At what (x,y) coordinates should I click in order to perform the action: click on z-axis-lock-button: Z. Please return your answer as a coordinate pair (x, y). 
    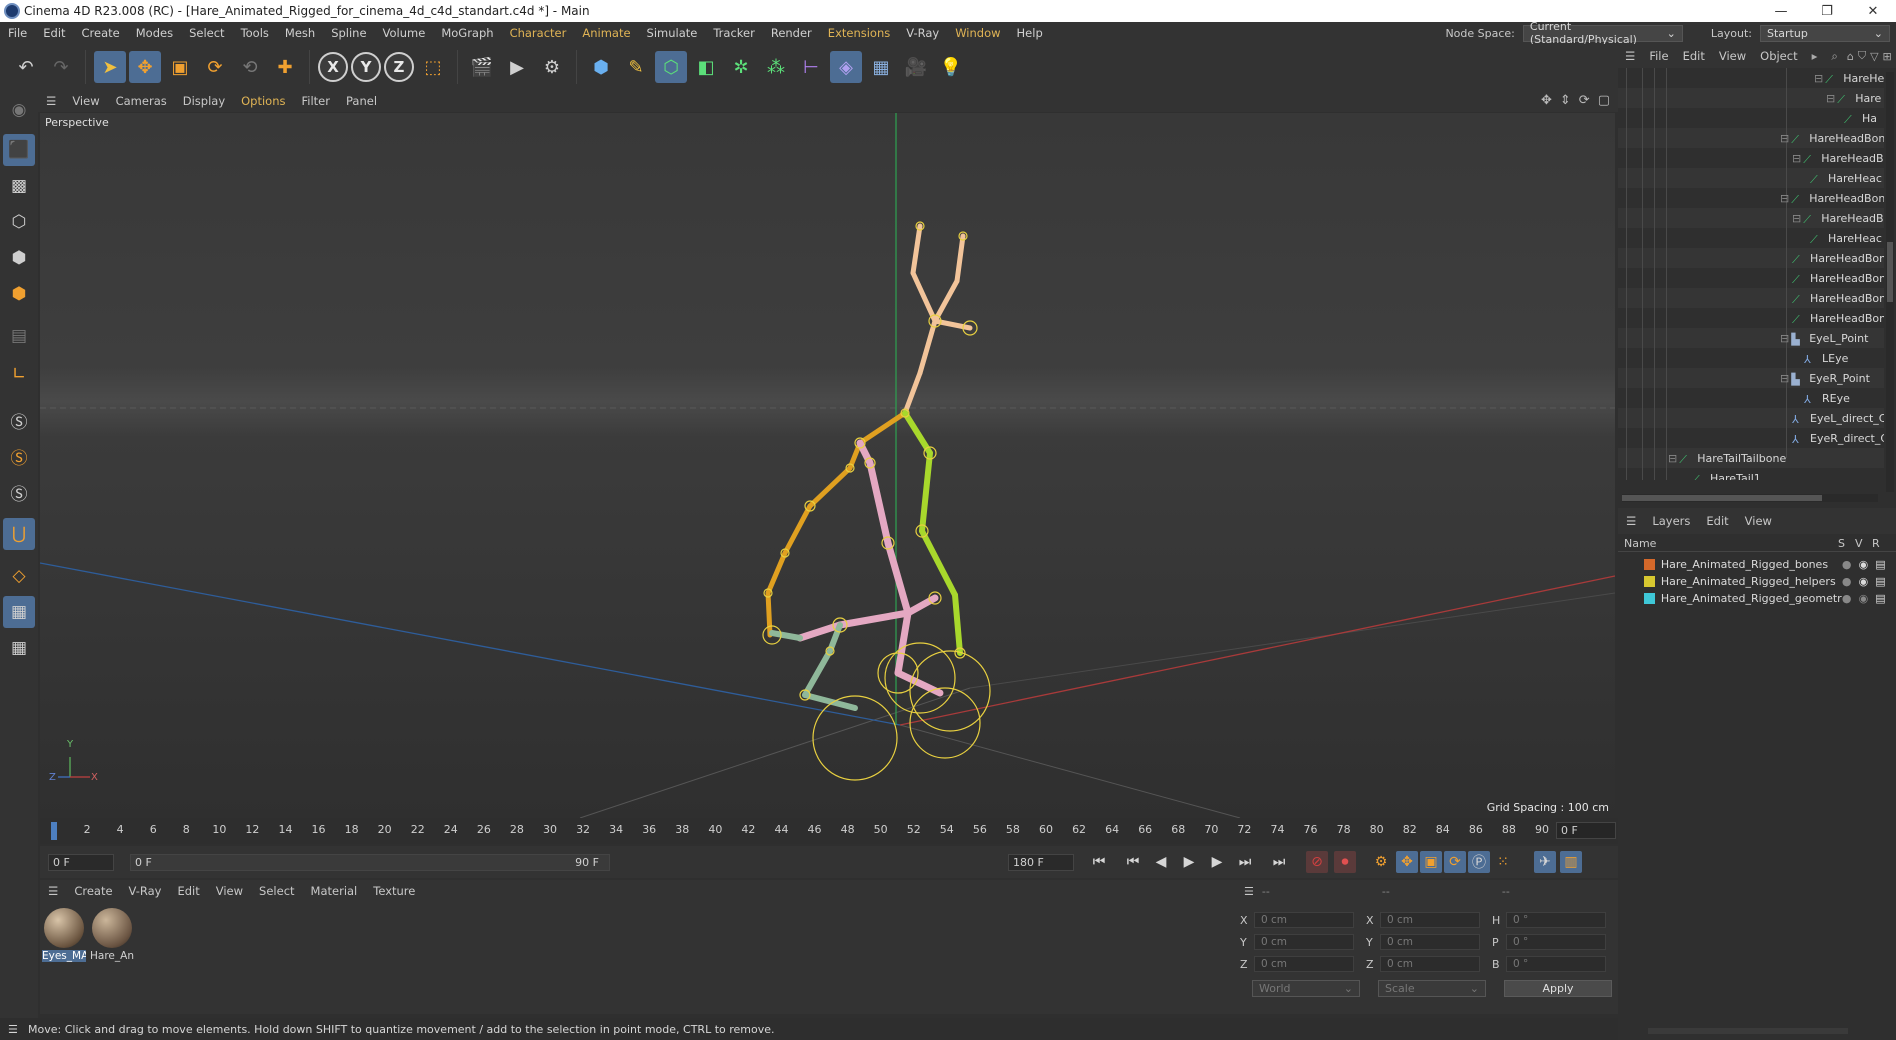
    Looking at the image, I should click on (399, 67).